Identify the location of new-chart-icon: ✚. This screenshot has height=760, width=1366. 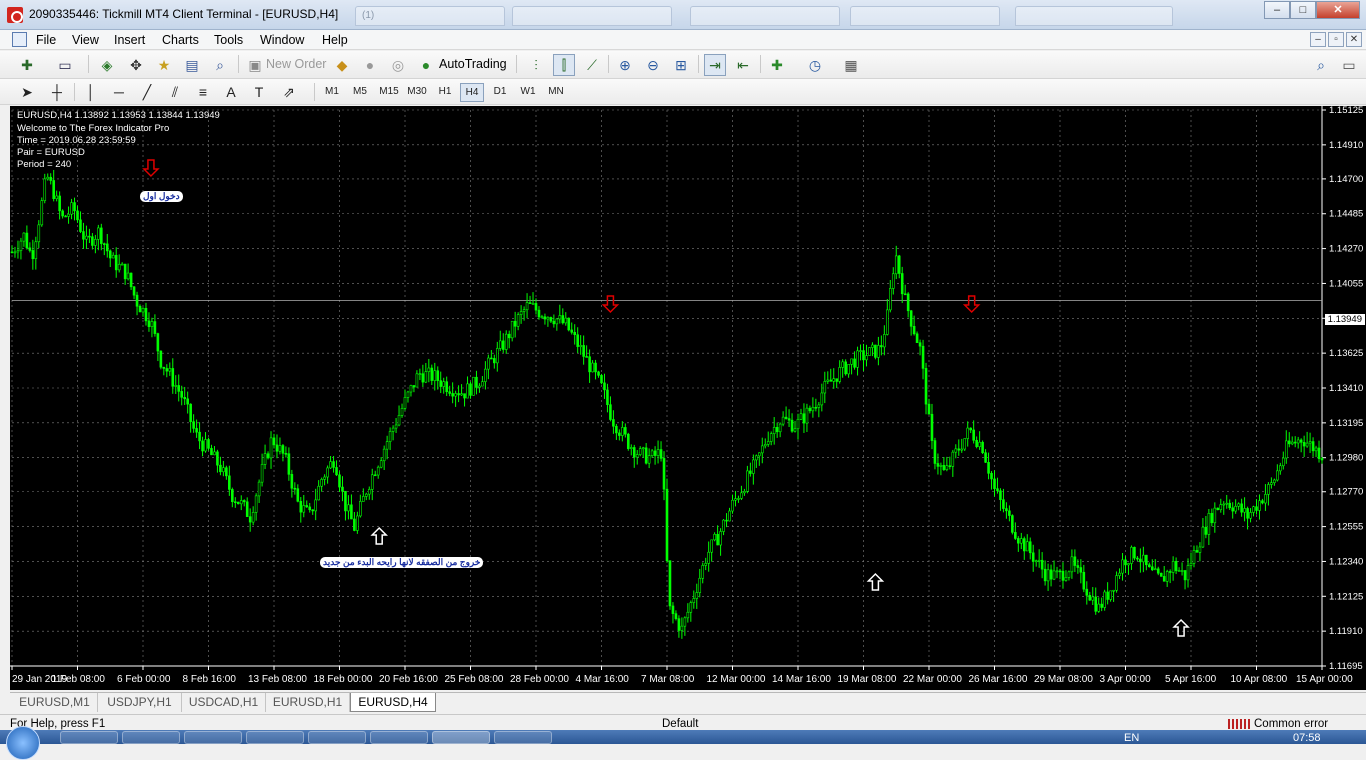
(27, 65).